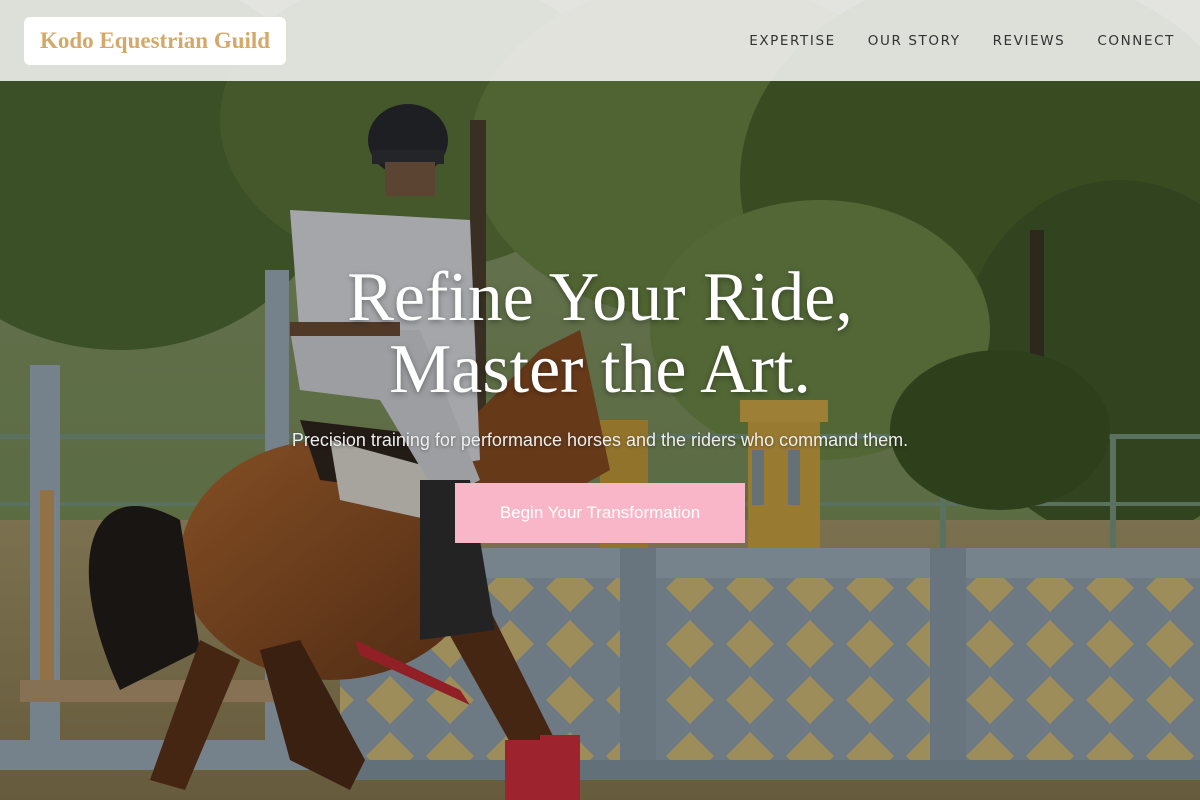 The image size is (1200, 800). I want to click on nav-link-expertise: EXPERTISE, so click(792, 41).